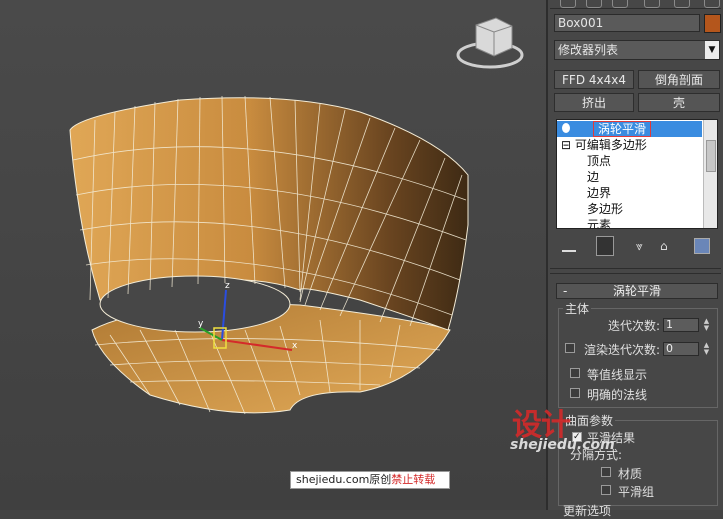 This screenshot has height=519, width=723. Describe the element at coordinates (637, 50) in the screenshot. I see `modifier-list-dropdown: 修改器列表 ▼` at that location.